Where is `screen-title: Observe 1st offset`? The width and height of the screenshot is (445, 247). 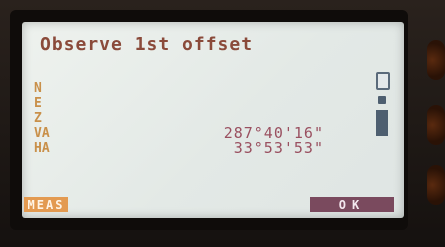
screen-title: Observe 1st offset is located at coordinates (147, 44).